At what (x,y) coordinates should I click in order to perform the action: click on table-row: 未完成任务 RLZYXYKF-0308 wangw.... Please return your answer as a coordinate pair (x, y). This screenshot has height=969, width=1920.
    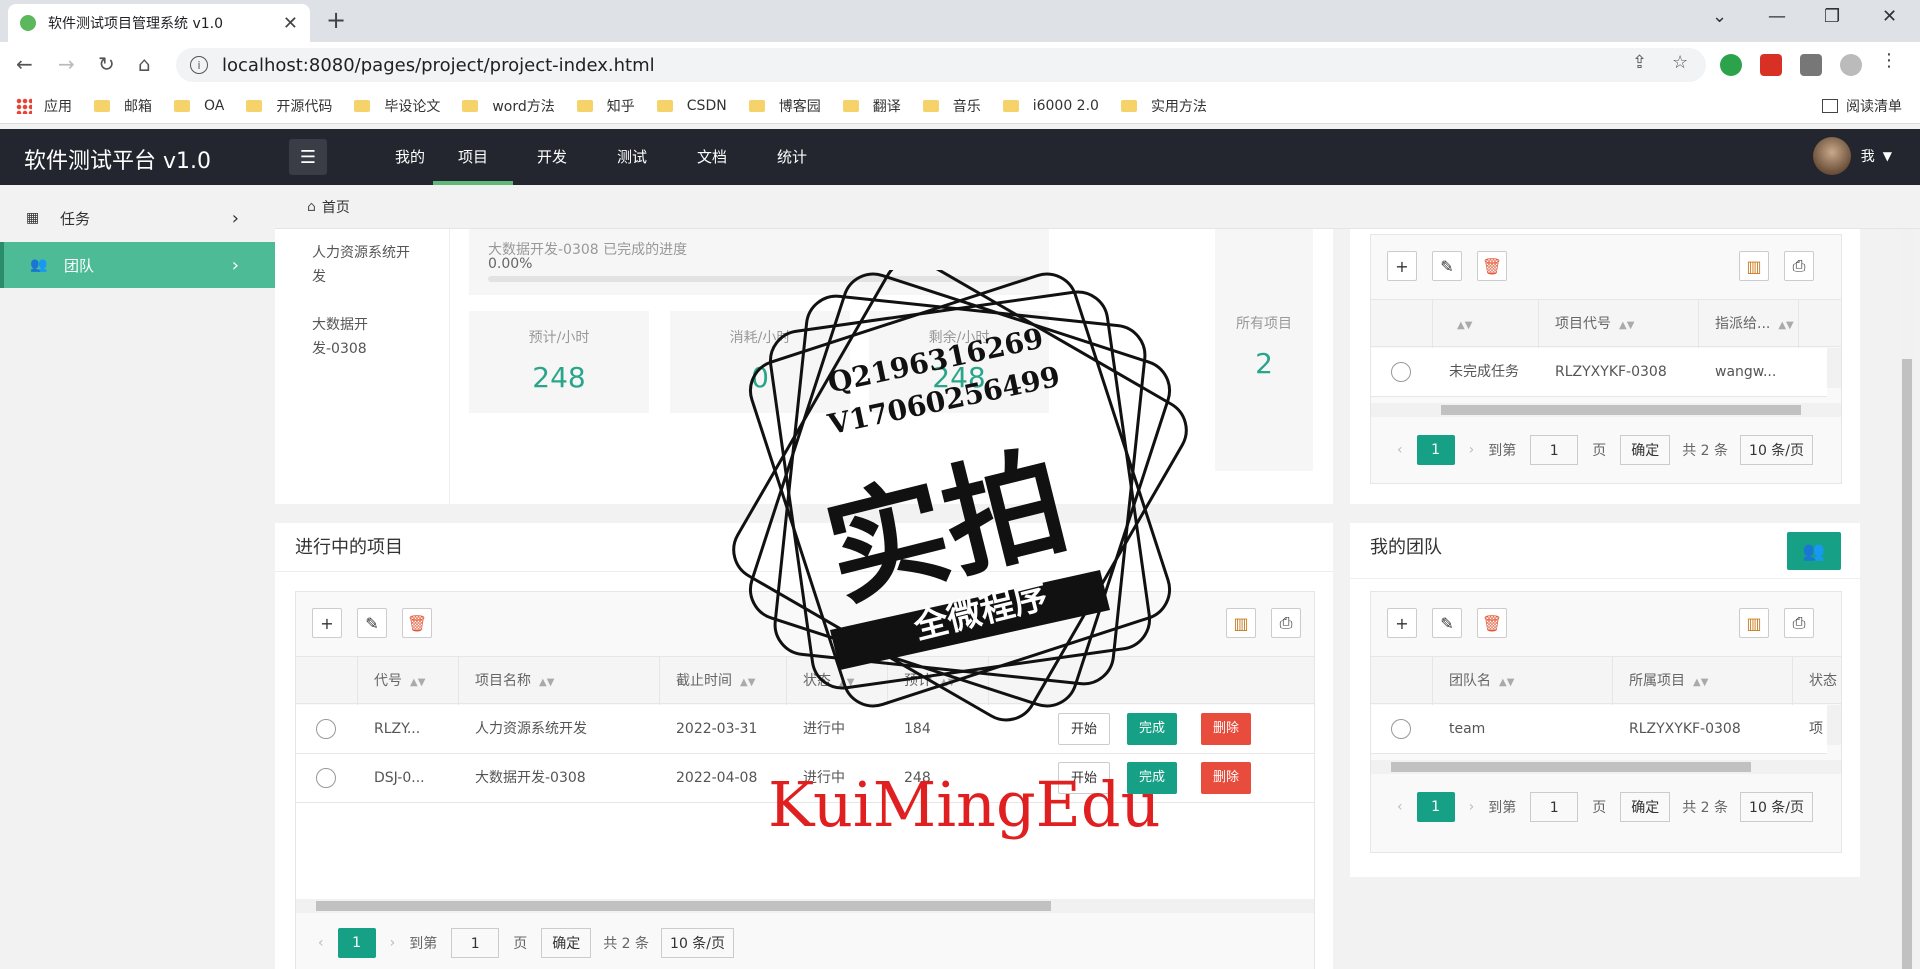
    Looking at the image, I should click on (1599, 372).